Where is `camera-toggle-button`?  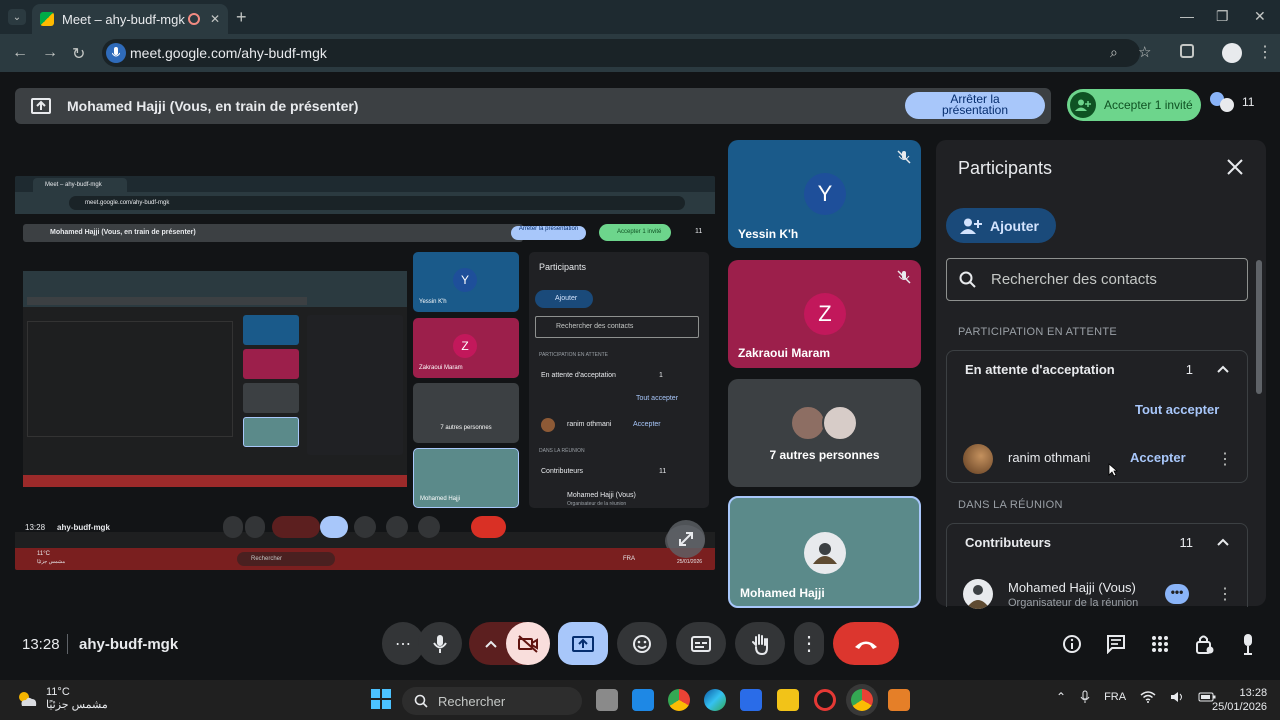
camera-toggle-button is located at coordinates (528, 643).